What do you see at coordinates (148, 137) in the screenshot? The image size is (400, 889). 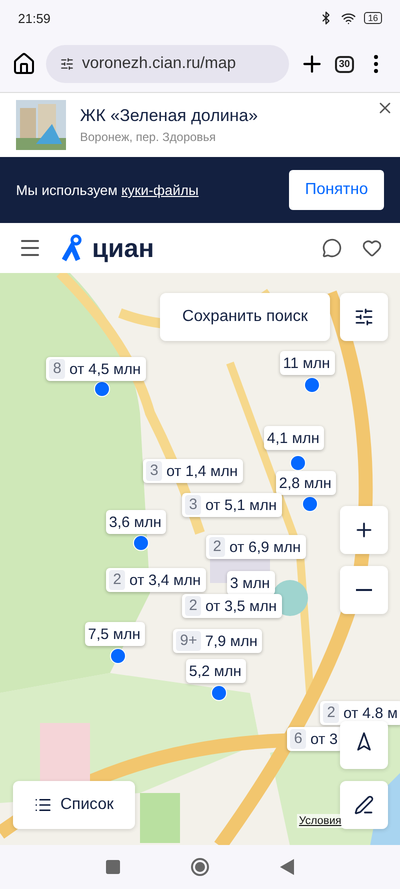 I see `banner-address: Воронеж, пер. Здоровья` at bounding box center [148, 137].